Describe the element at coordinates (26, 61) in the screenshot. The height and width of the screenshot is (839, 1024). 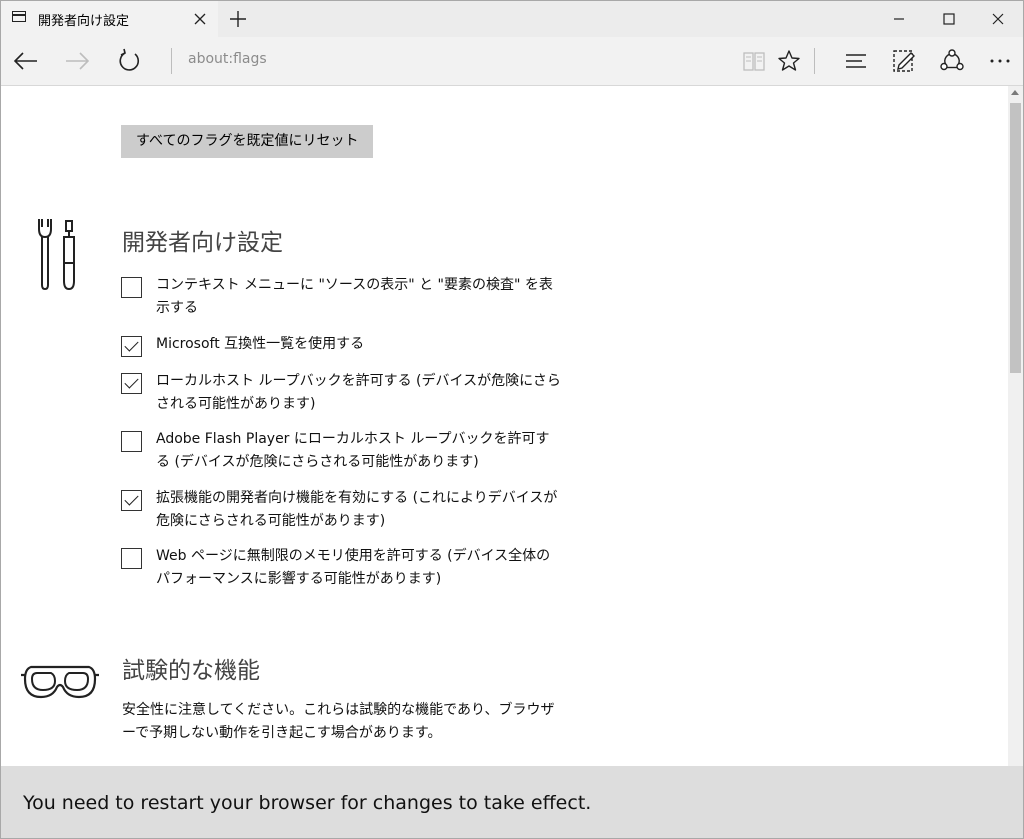
I see `arrow-left-icon` at that location.